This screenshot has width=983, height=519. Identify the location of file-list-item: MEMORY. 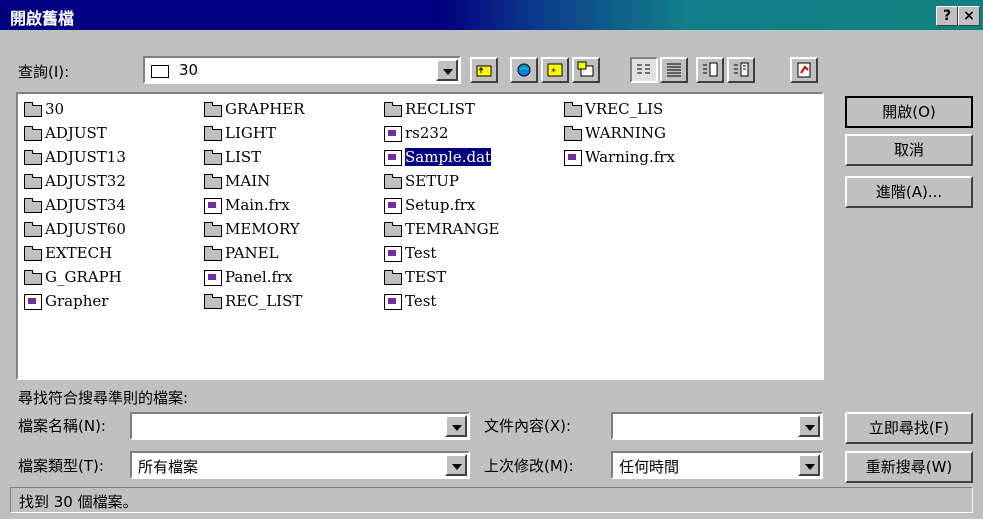
(252, 229).